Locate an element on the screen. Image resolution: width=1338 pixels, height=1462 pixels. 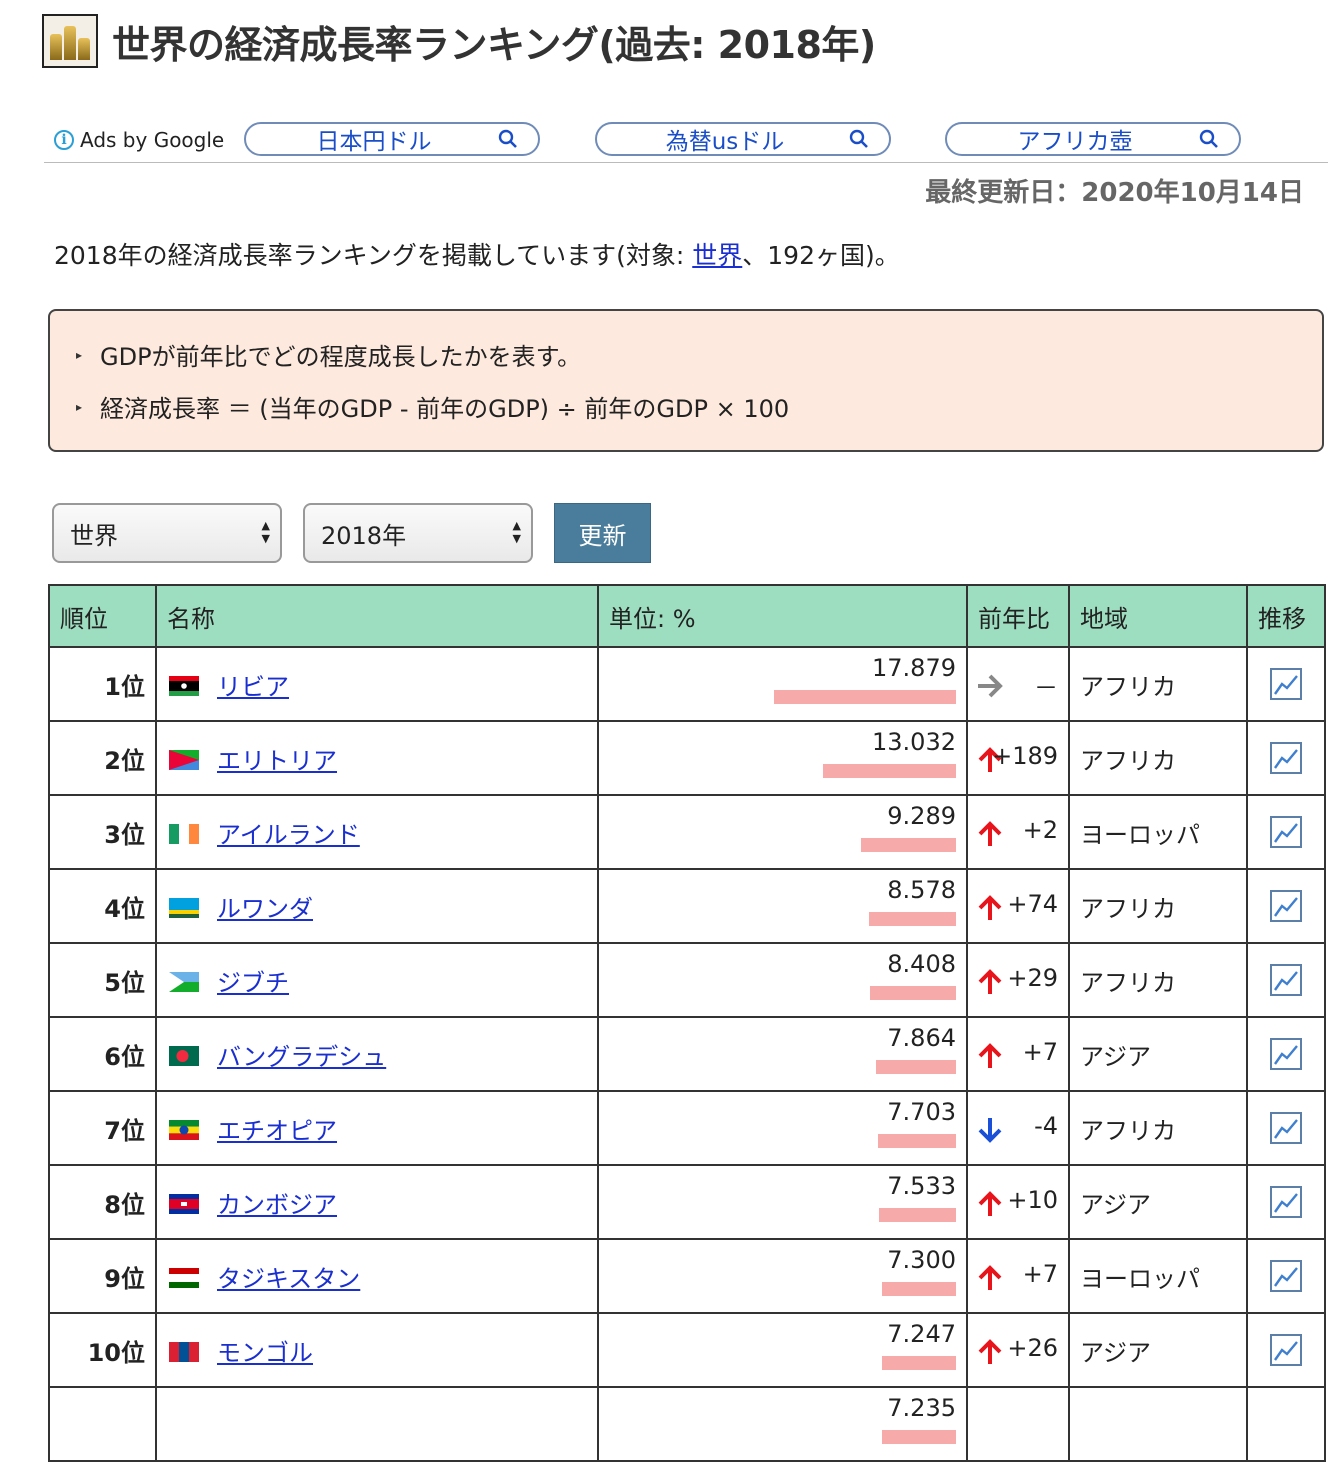
ad-link-2: 為替usドル is located at coordinates (743, 139).